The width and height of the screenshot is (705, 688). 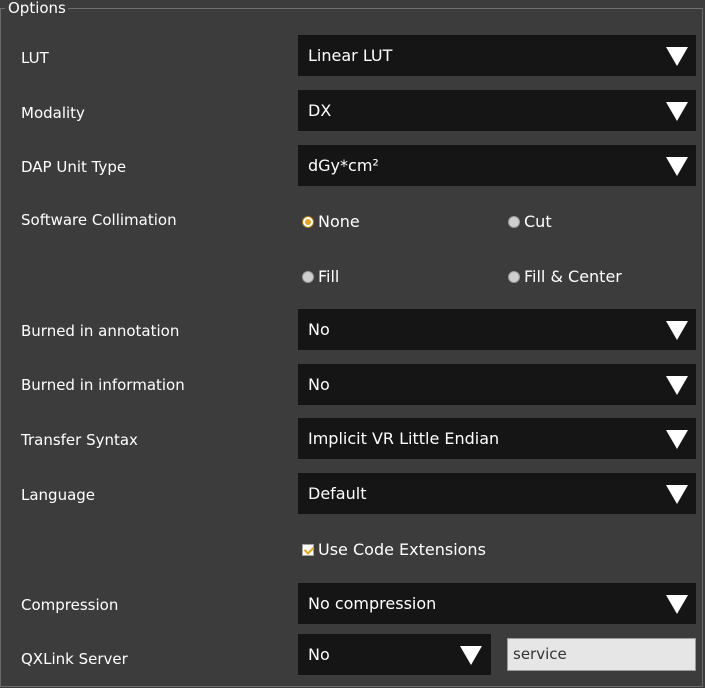 What do you see at coordinates (74, 167) in the screenshot?
I see `dap-unit-label: DAP Unit Type` at bounding box center [74, 167].